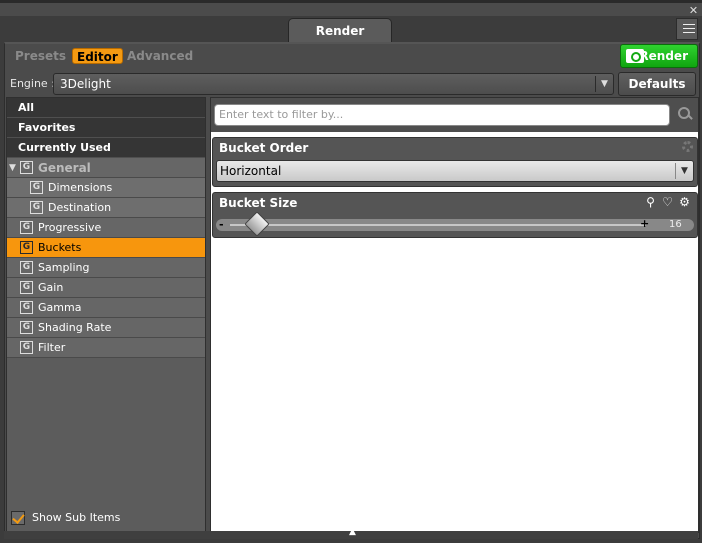 This screenshot has width=702, height=543. Describe the element at coordinates (51, 287) in the screenshot. I see `sidebar-item-label: Gain` at that location.